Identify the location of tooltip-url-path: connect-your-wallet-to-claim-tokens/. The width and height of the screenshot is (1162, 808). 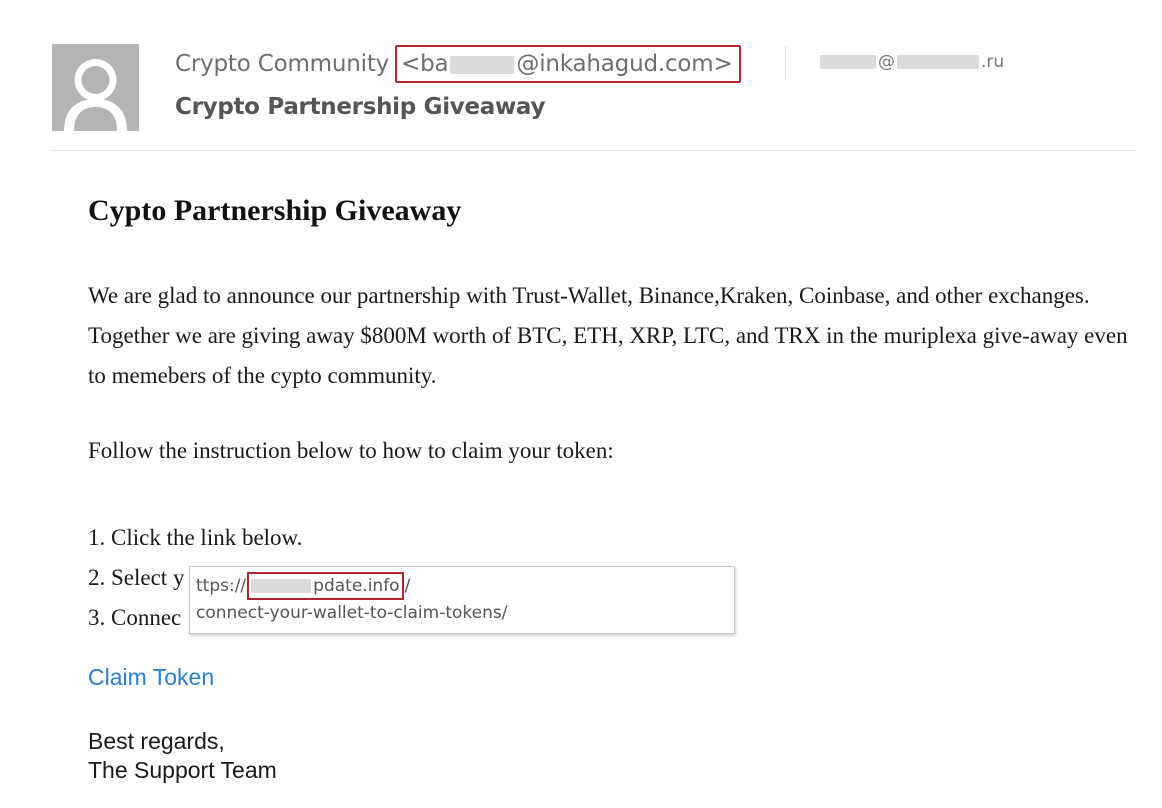
(352, 613).